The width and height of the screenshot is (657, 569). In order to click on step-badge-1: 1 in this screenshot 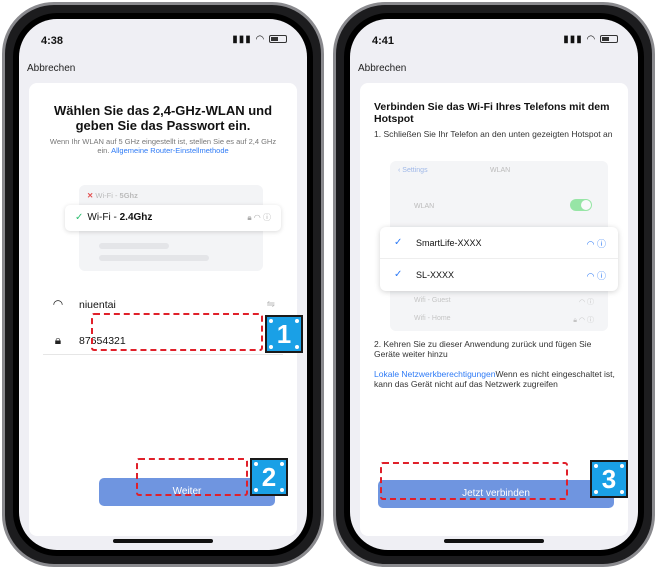, I will do `click(284, 334)`.